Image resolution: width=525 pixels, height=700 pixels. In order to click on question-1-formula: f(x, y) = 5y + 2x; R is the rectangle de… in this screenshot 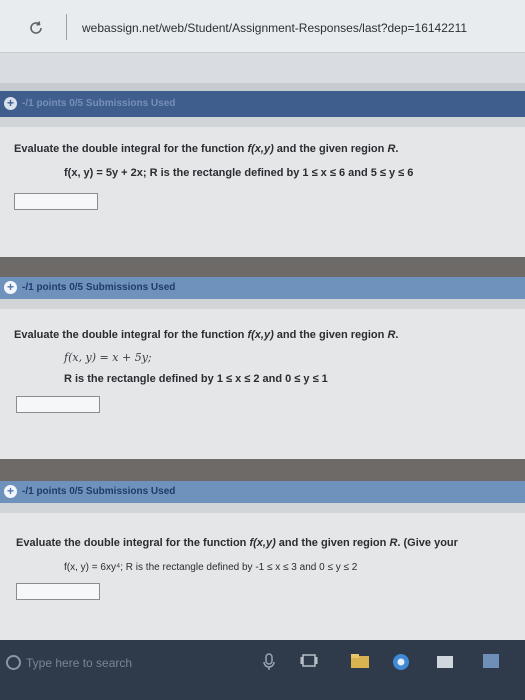, I will do `click(239, 173)`.